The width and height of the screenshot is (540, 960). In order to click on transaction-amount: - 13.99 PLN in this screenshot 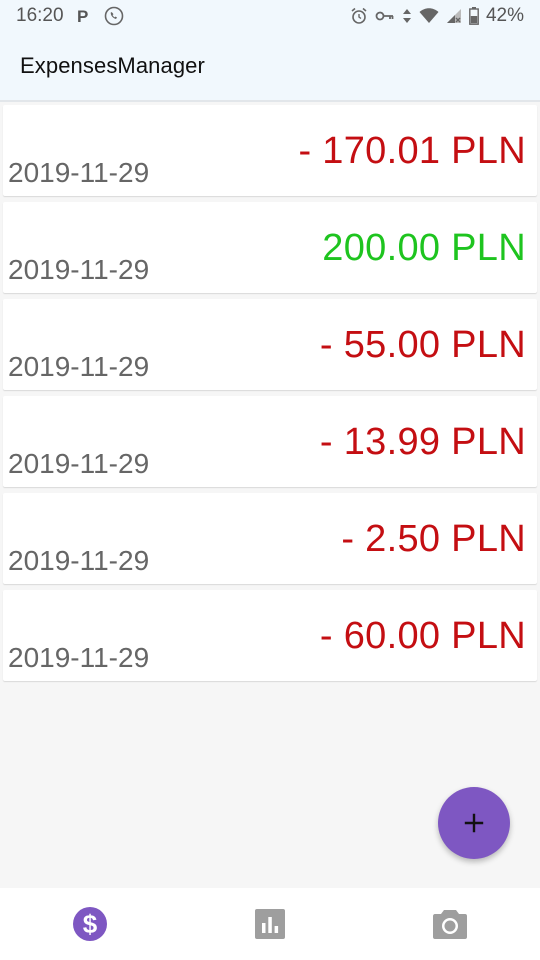, I will do `click(422, 442)`.